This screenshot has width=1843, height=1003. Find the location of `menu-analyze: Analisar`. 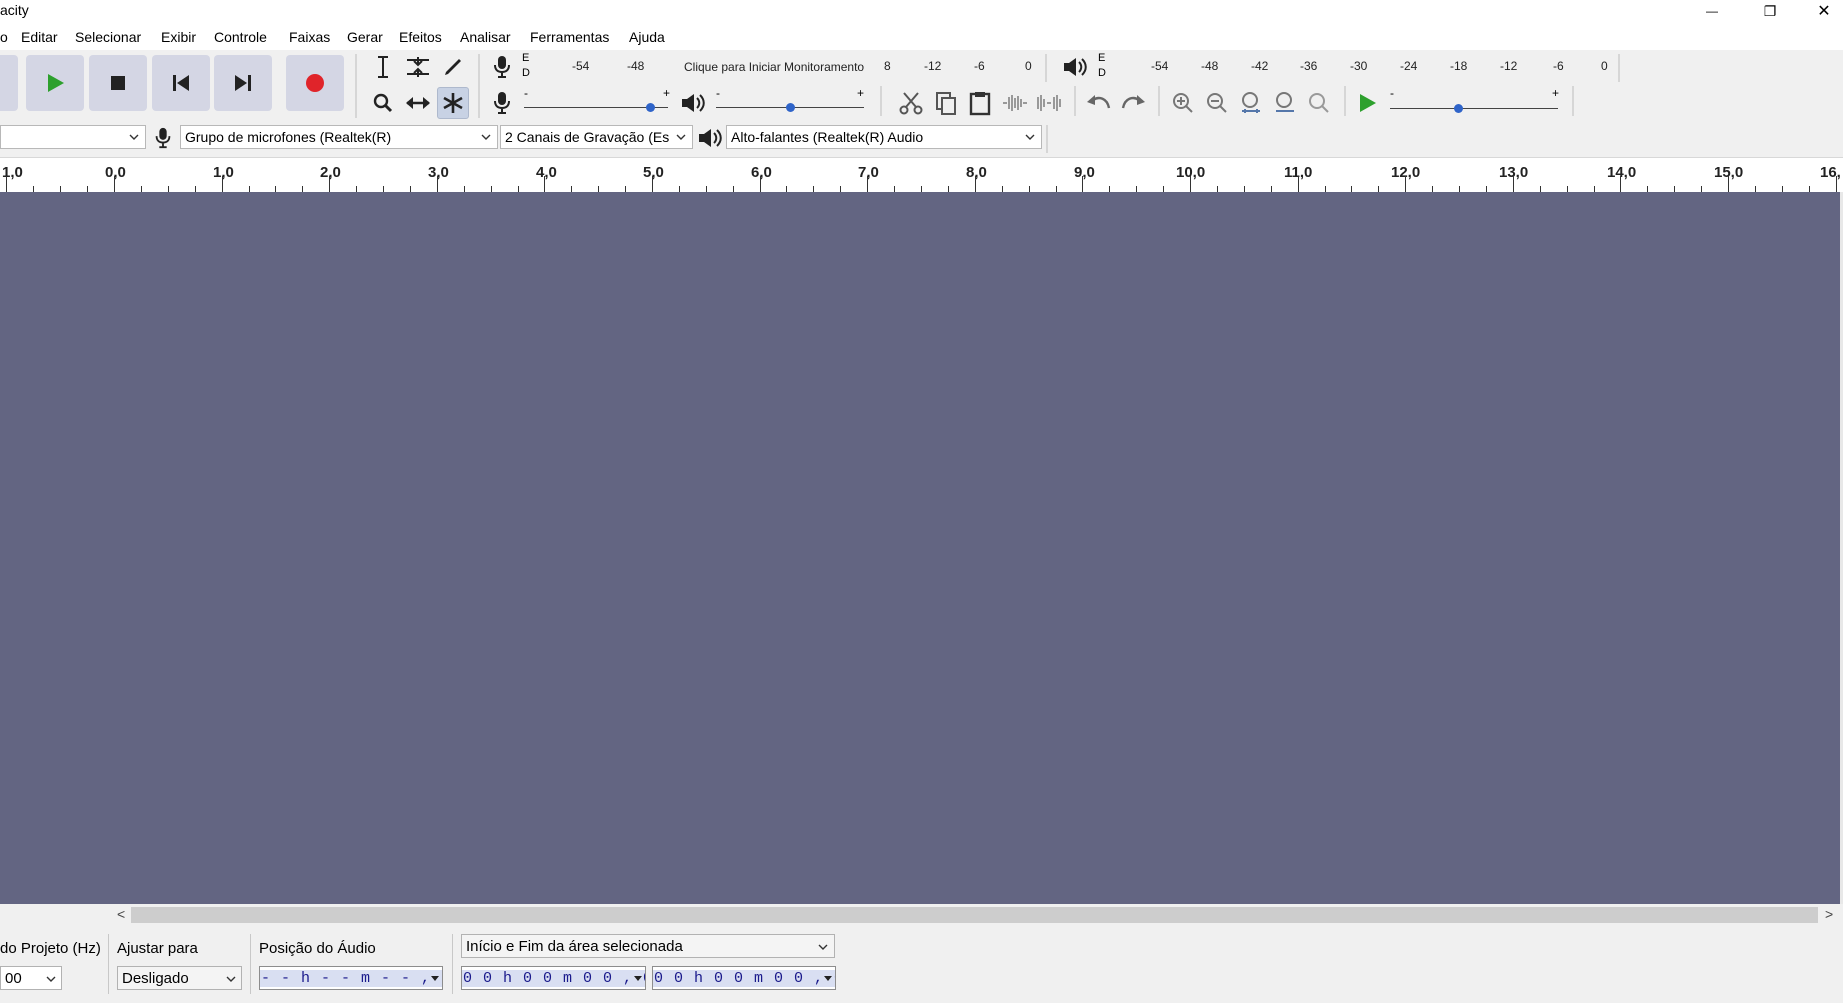

menu-analyze: Analisar is located at coordinates (485, 37).